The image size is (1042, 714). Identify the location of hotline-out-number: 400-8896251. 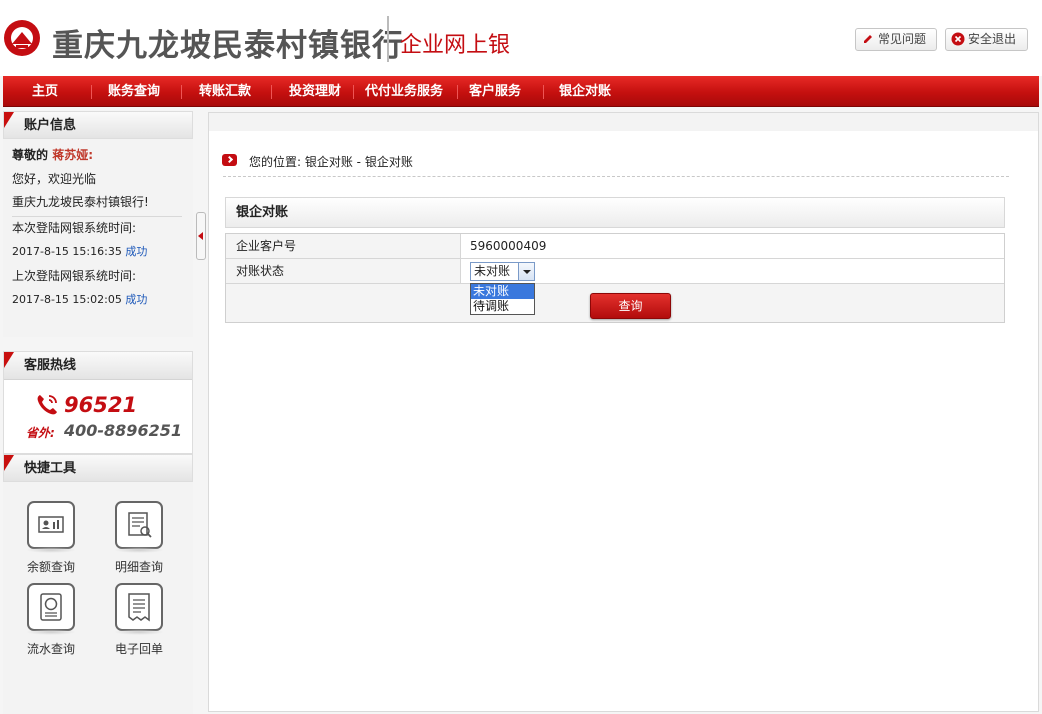
(123, 430).